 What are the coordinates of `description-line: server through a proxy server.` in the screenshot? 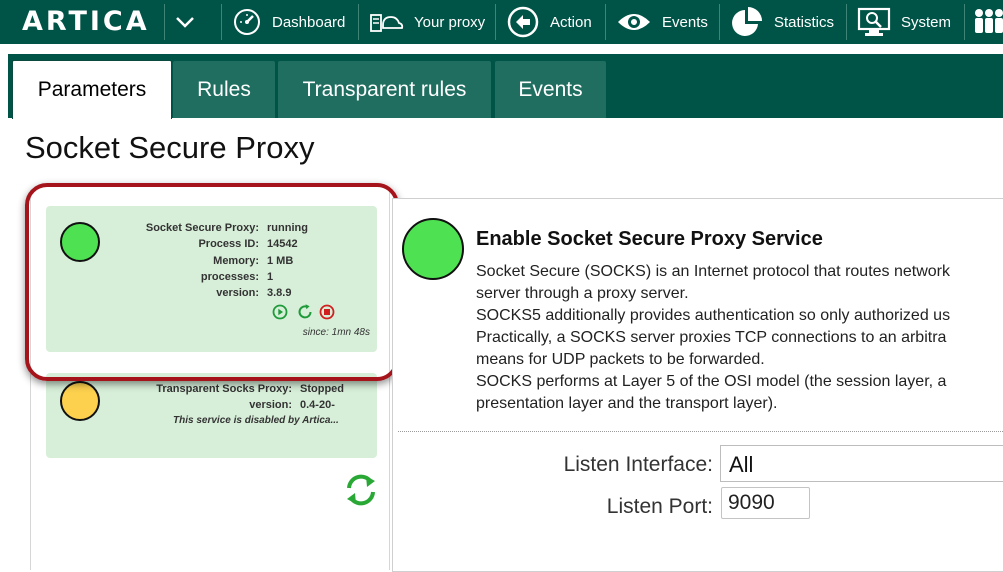 It's located at (582, 293).